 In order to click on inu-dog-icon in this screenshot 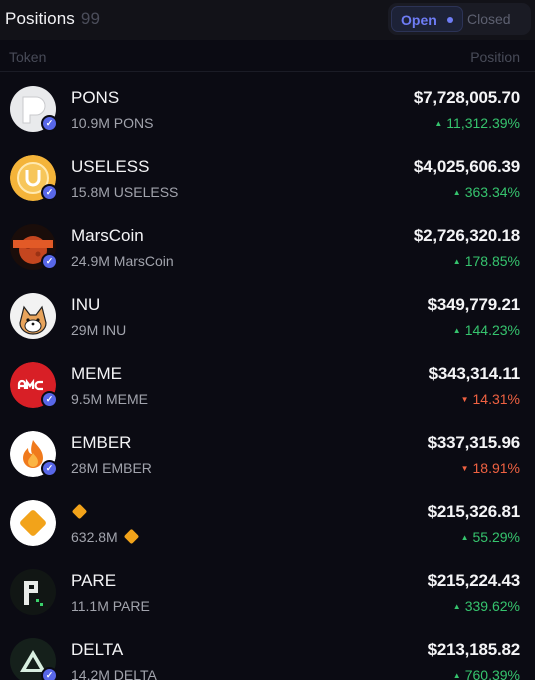, I will do `click(33, 316)`.